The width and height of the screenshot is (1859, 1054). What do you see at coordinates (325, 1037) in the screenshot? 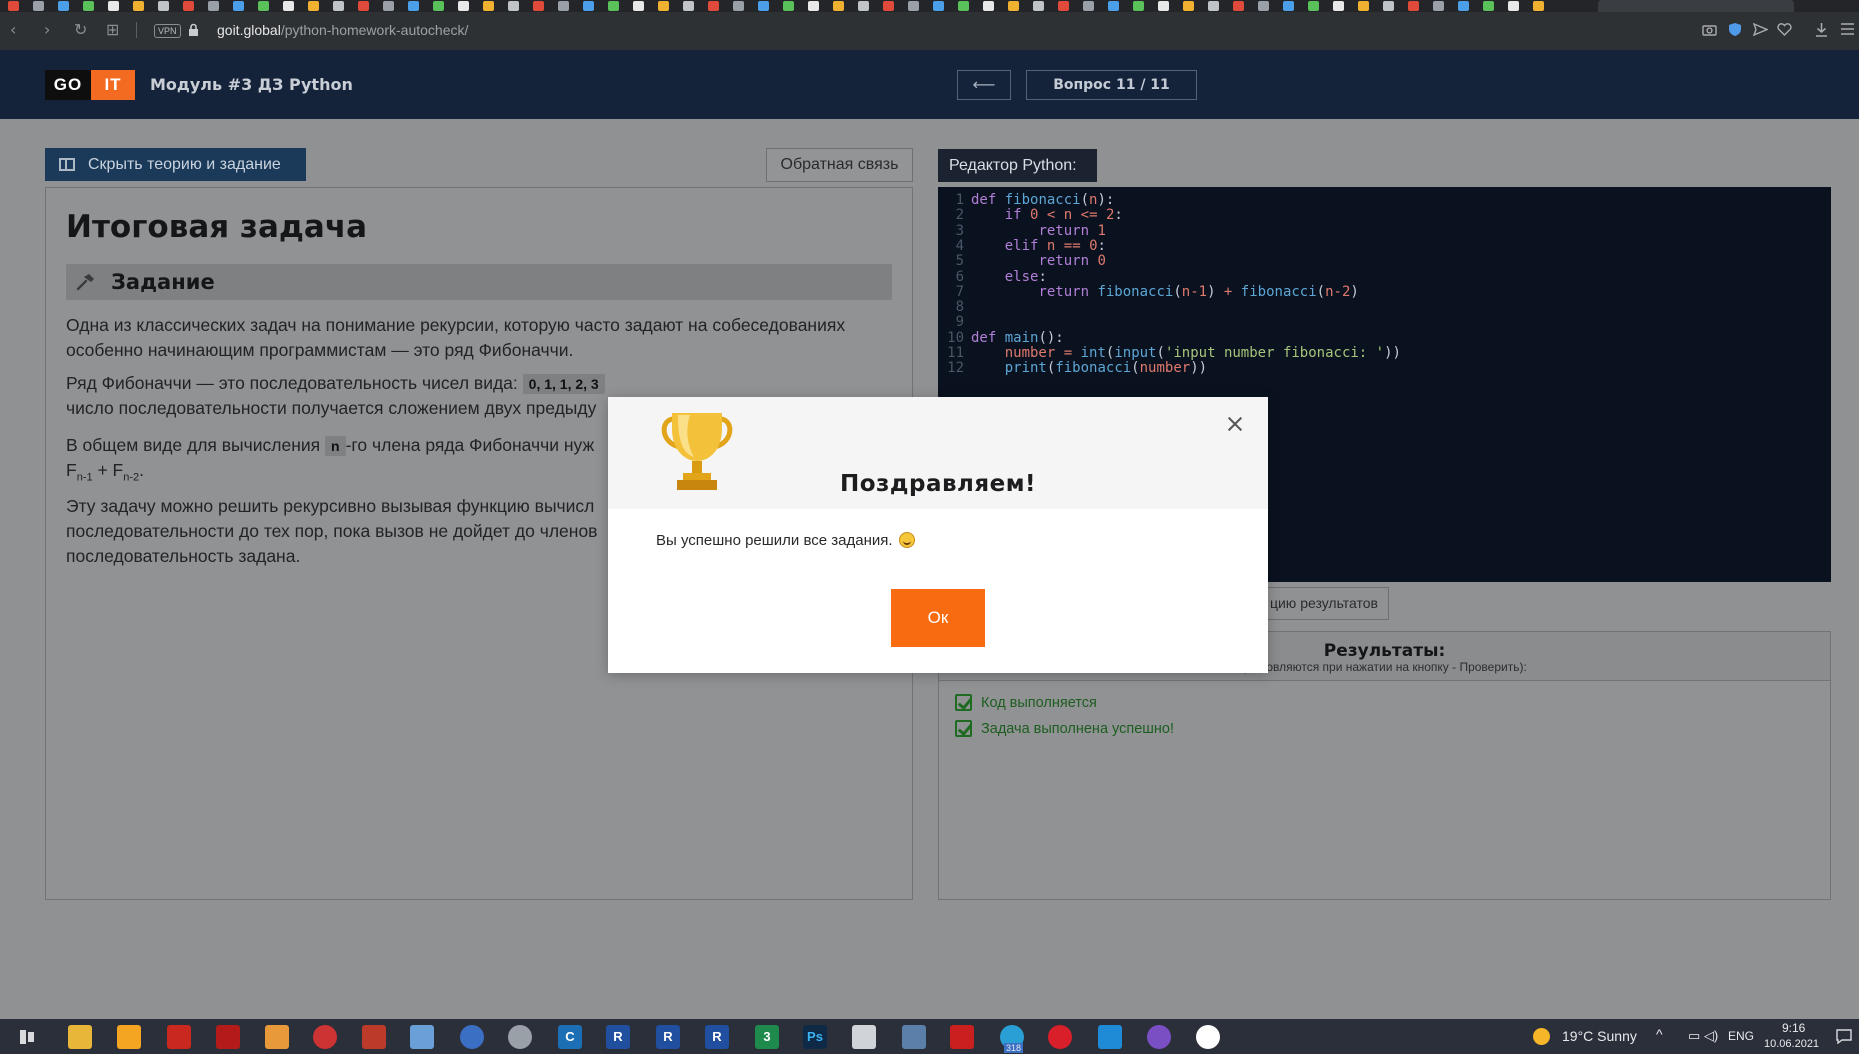
I see `app-circle-icon` at bounding box center [325, 1037].